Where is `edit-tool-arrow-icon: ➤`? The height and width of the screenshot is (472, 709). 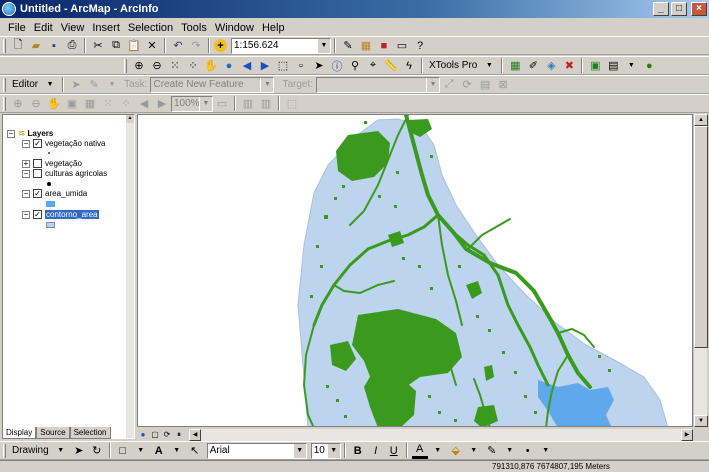 edit-tool-arrow-icon: ➤ is located at coordinates (76, 85).